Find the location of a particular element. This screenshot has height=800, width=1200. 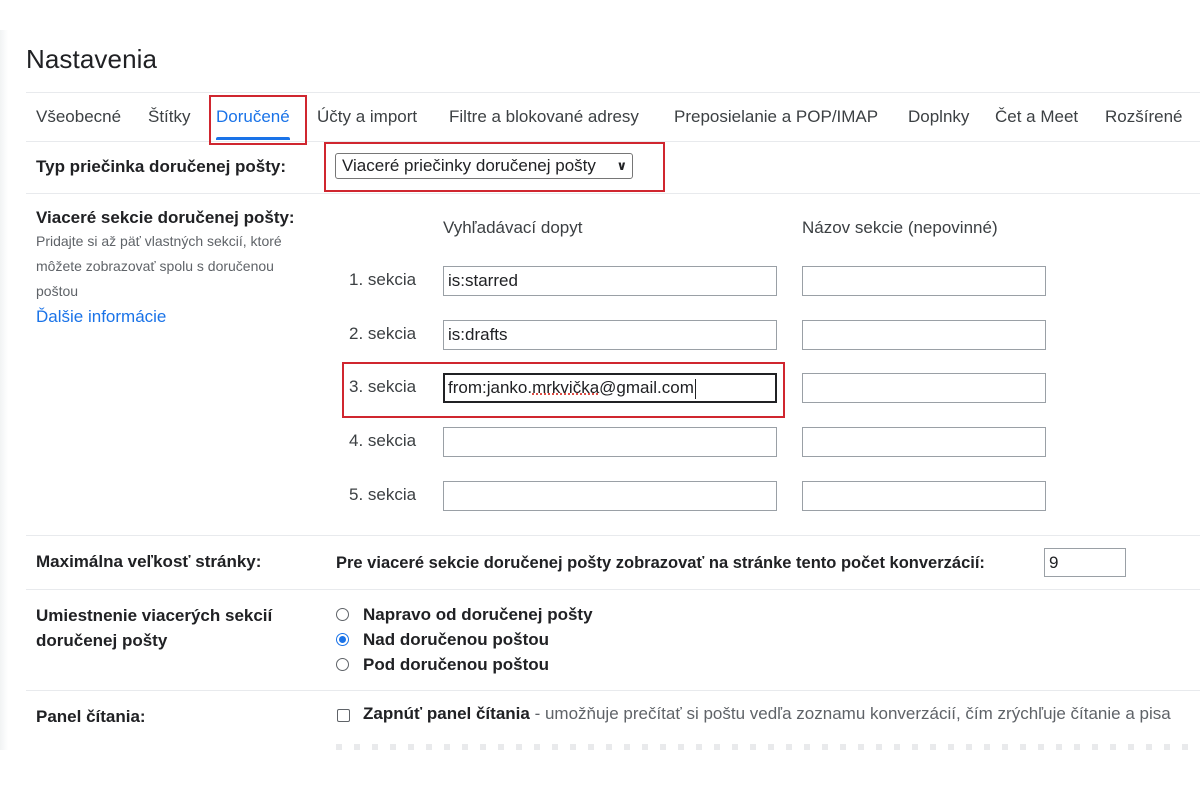

radio-above-inbox-label: Nad doručenou poštou is located at coordinates (456, 639).